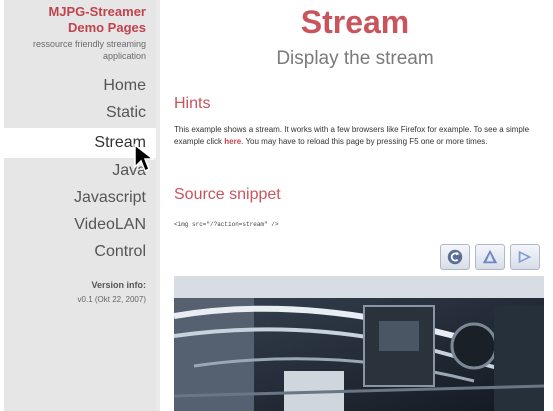 The image size is (553, 411). Describe the element at coordinates (106, 27) in the screenshot. I see `logo-subtitle: Demo Pages` at that location.